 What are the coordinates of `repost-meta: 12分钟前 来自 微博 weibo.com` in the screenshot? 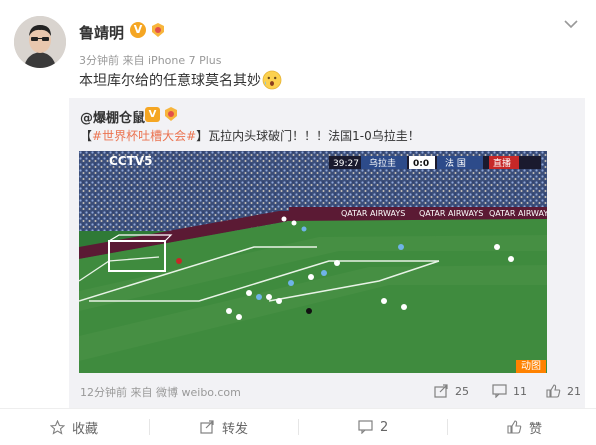 It's located at (160, 392).